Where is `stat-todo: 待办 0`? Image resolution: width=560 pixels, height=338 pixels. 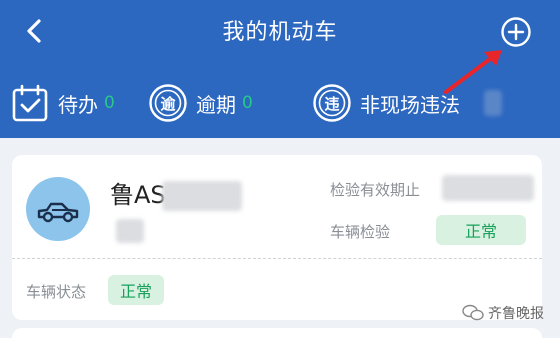 stat-todo: 待办 0 is located at coordinates (62, 103).